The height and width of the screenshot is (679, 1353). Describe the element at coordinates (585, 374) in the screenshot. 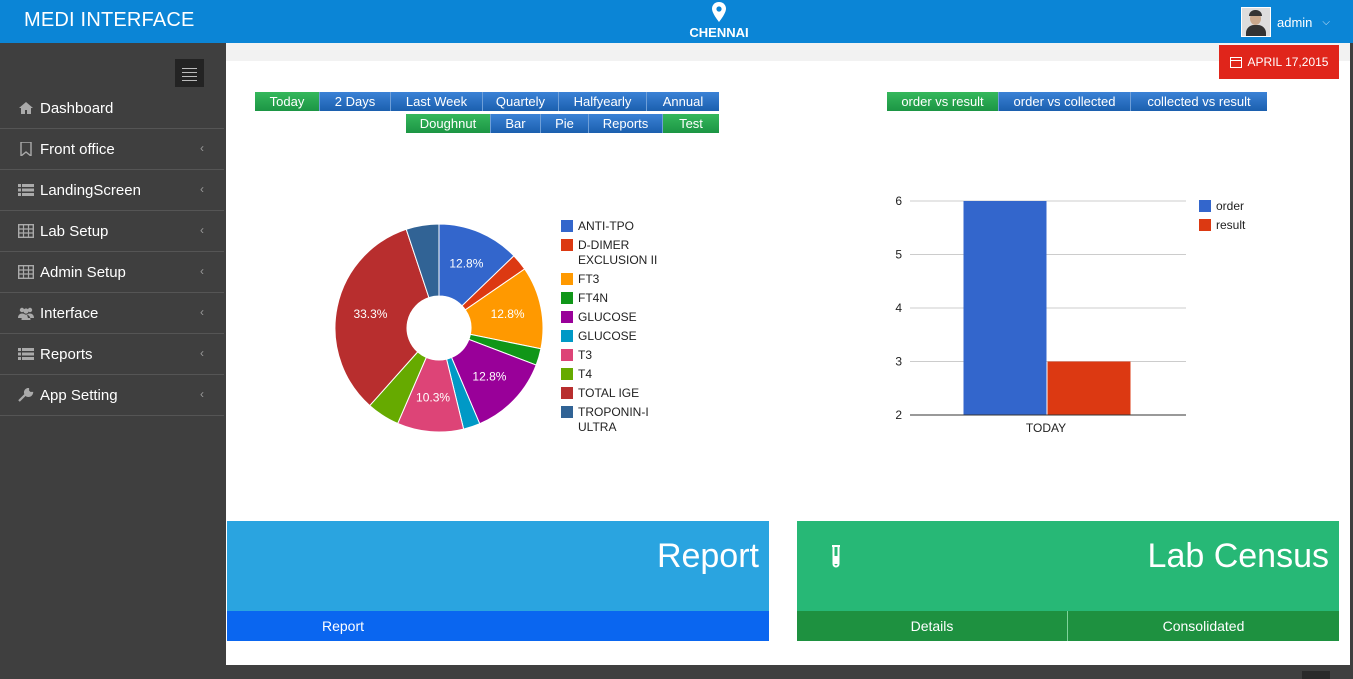

I see `legend-label: T4` at that location.